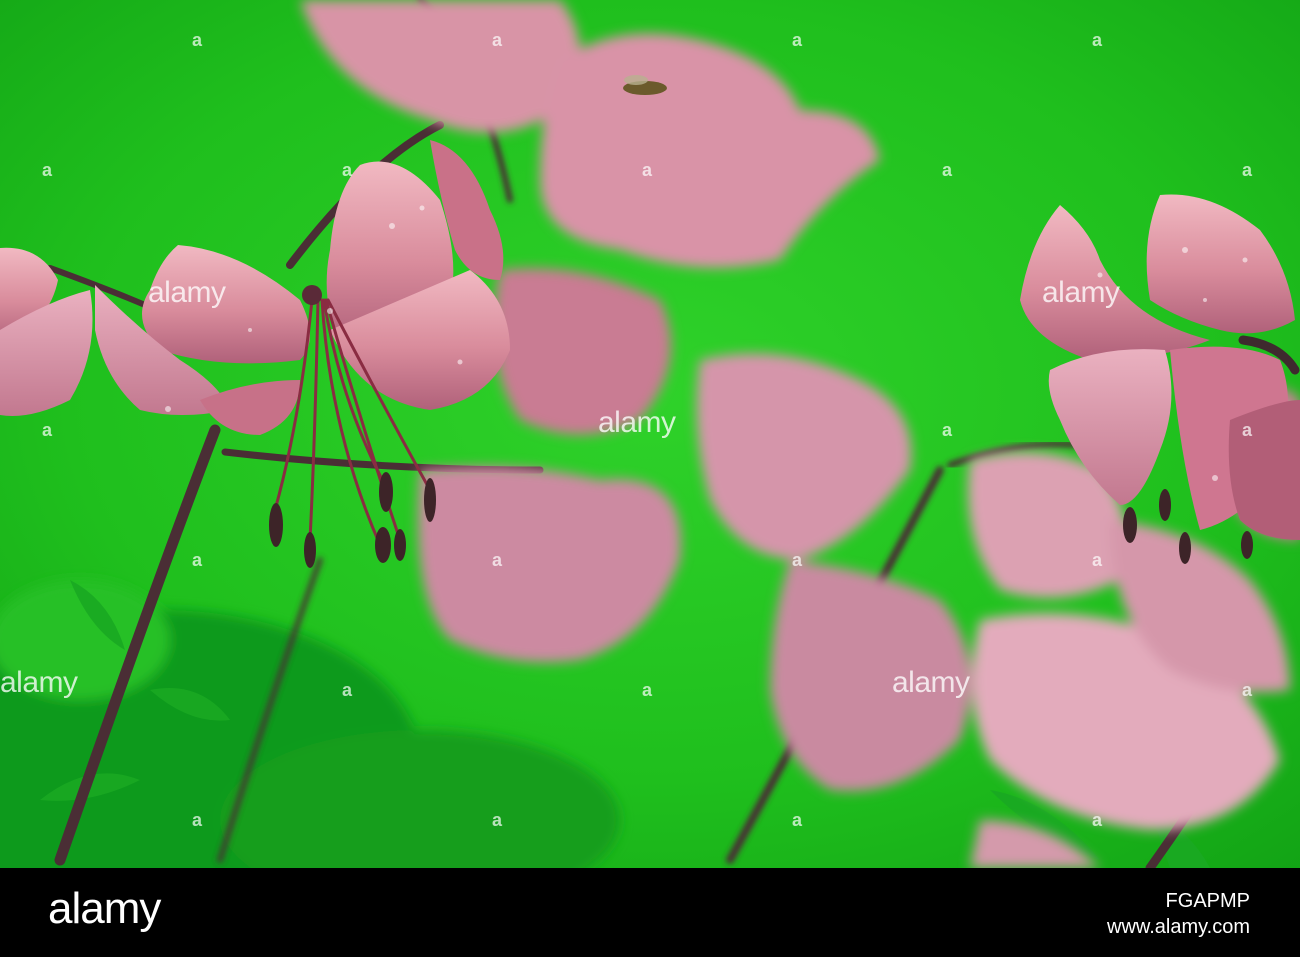 This screenshot has height=957, width=1300. What do you see at coordinates (104, 908) in the screenshot?
I see `alamy-logo: alamy` at bounding box center [104, 908].